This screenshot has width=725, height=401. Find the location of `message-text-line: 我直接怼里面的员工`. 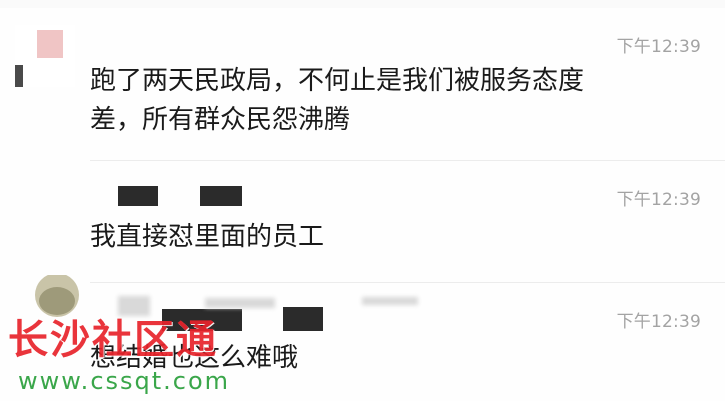

message-text-line: 我直接怼里面的员工 is located at coordinates (207, 237).